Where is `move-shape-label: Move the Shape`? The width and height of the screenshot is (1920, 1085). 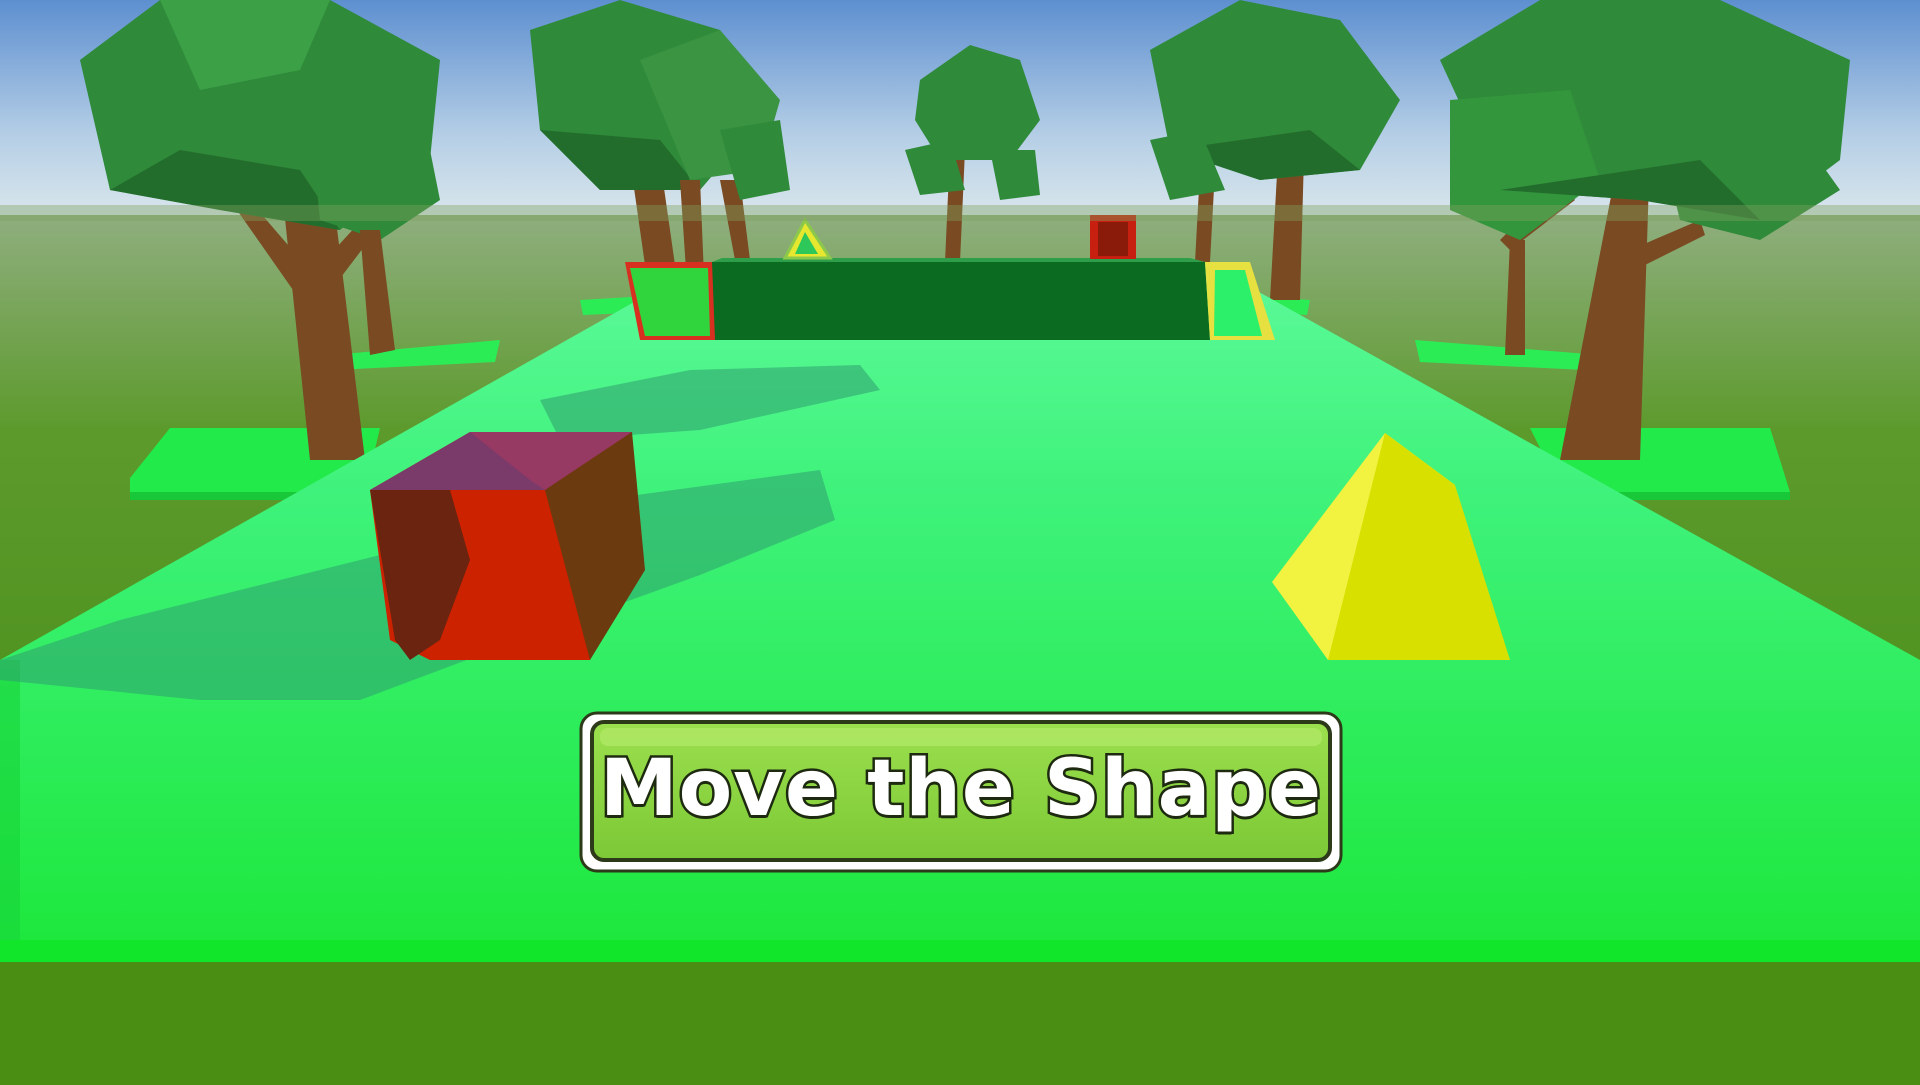
move-shape-label: Move the Shape is located at coordinates (960, 789).